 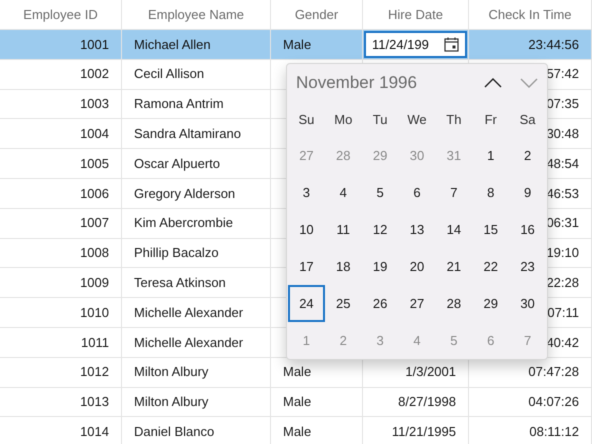 What do you see at coordinates (61, 14) in the screenshot?
I see `column-header: Employee ID` at bounding box center [61, 14].